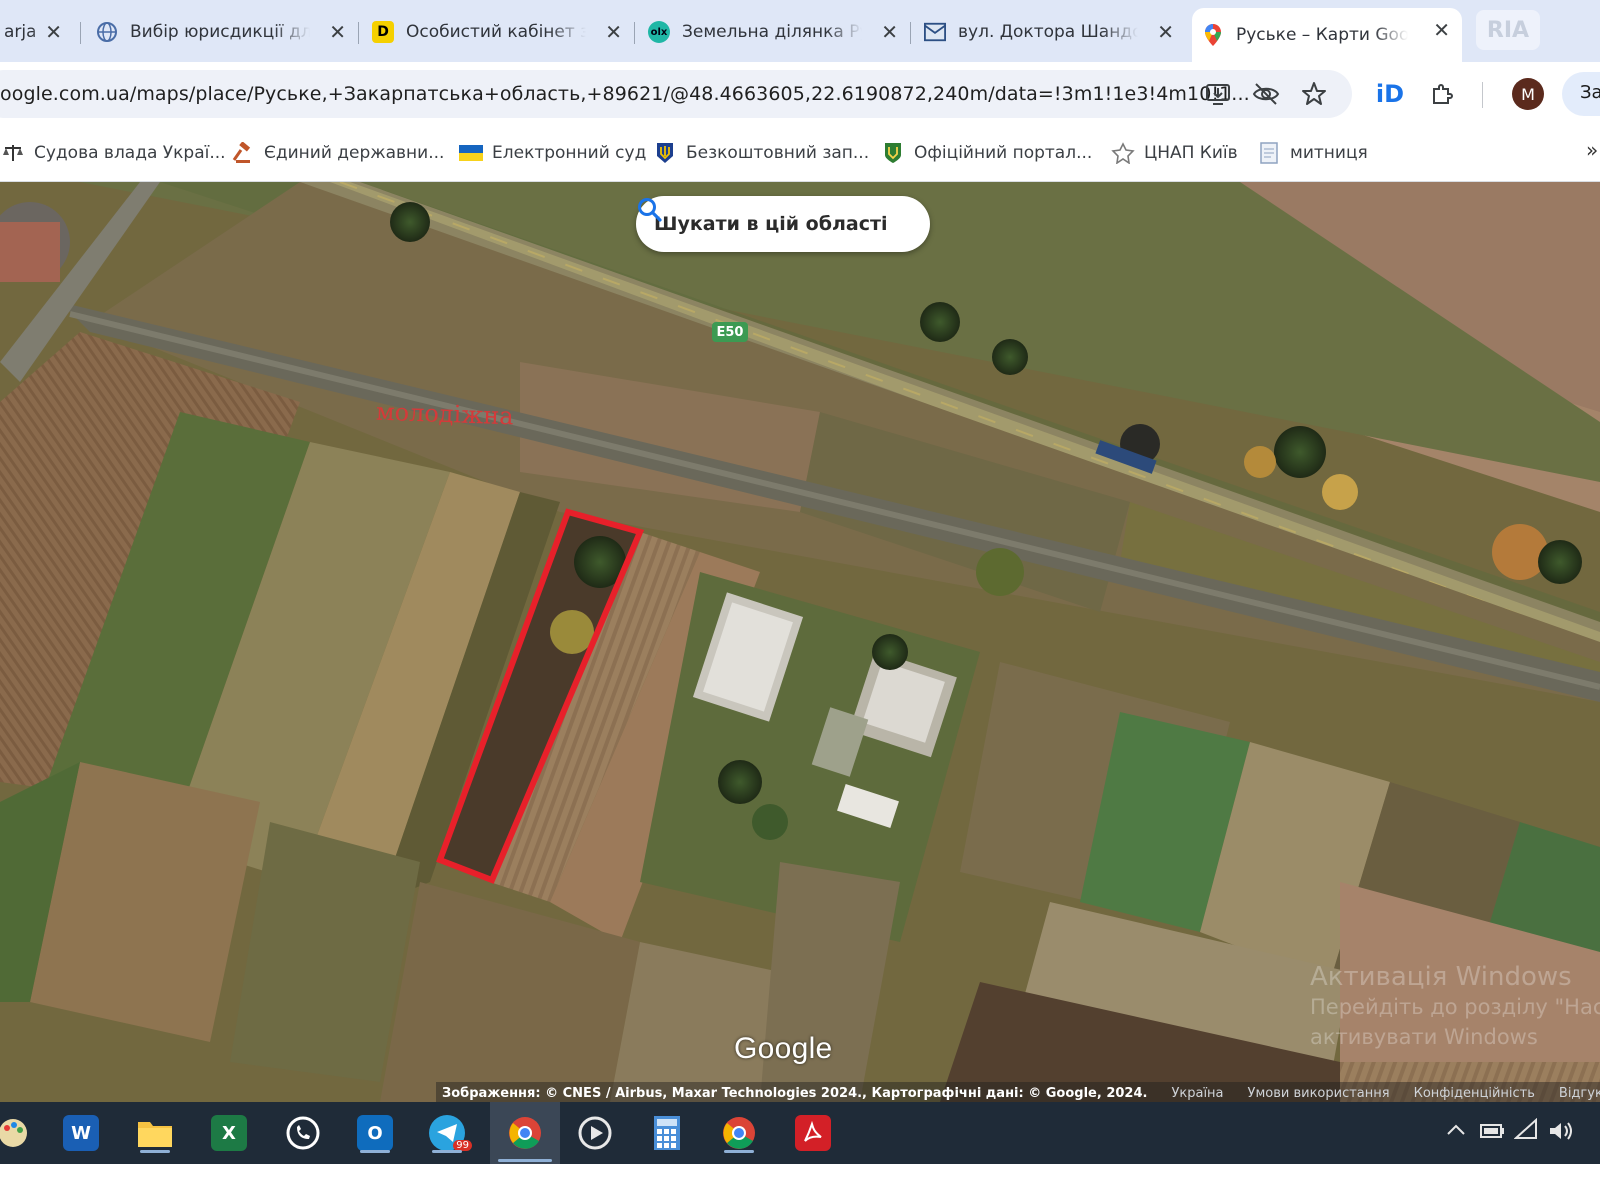 This screenshot has width=1600, height=1200. I want to click on avatar-initial: M, so click(1528, 94).